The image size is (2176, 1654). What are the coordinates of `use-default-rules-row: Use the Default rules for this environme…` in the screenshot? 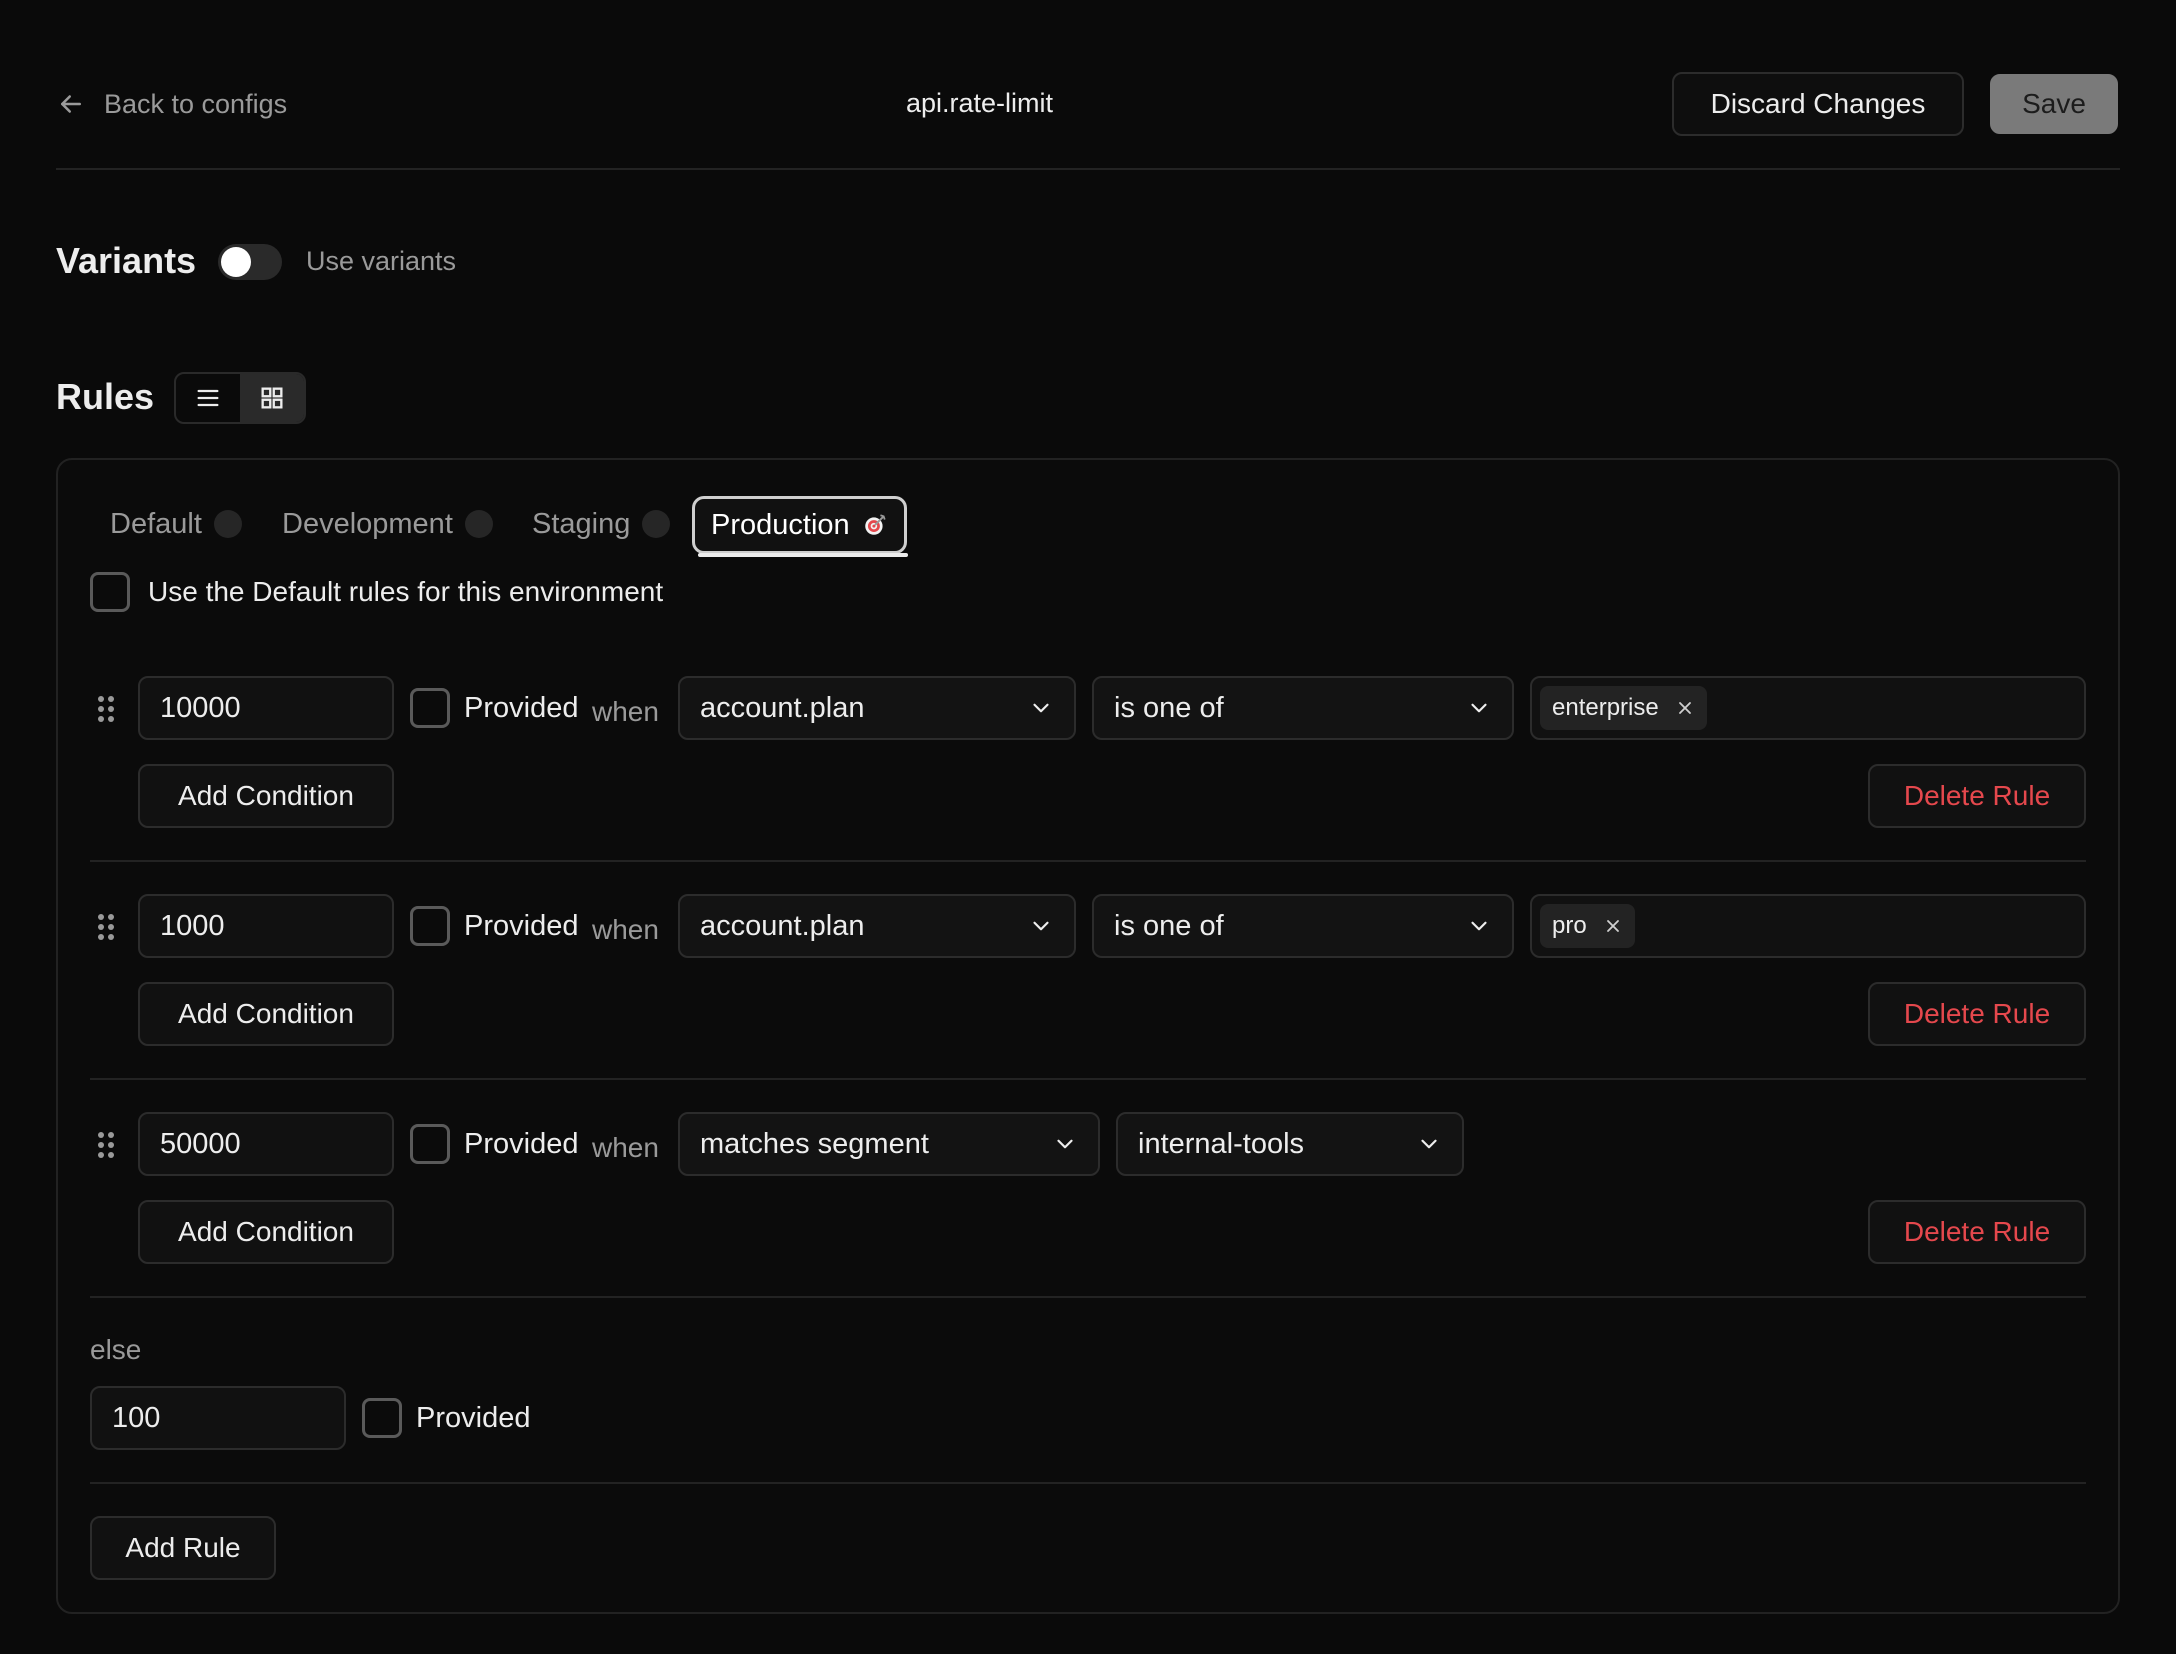 It's located at (376, 592).